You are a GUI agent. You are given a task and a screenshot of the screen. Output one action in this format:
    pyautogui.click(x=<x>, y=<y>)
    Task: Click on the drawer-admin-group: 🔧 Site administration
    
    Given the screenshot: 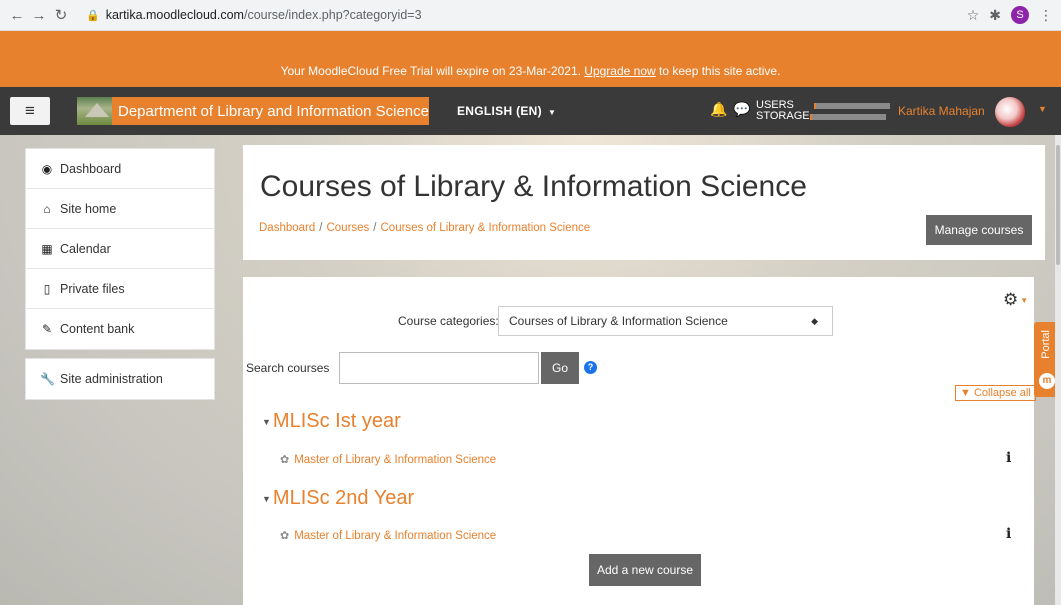 What is the action you would take?
    pyautogui.click(x=120, y=379)
    